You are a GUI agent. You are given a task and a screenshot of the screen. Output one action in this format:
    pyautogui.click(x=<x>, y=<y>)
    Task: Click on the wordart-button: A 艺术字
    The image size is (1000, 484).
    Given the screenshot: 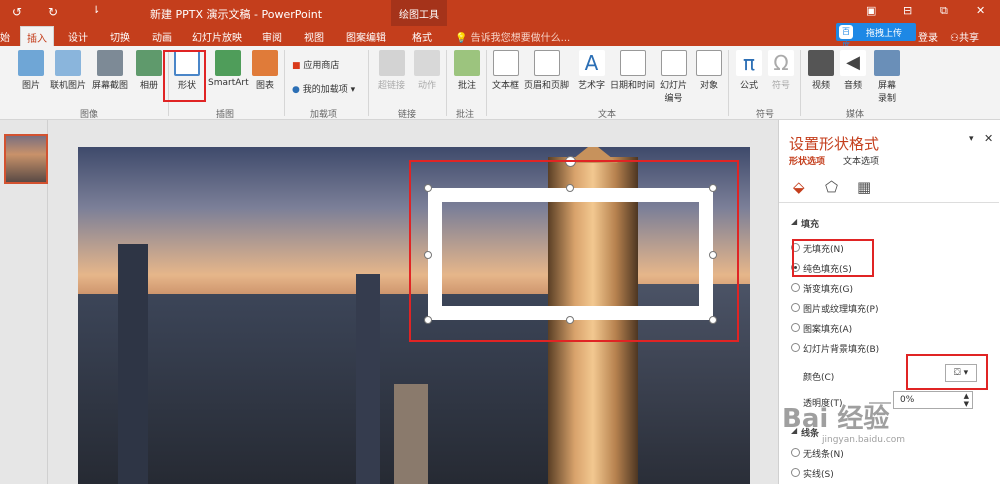 What is the action you would take?
    pyautogui.click(x=591, y=70)
    